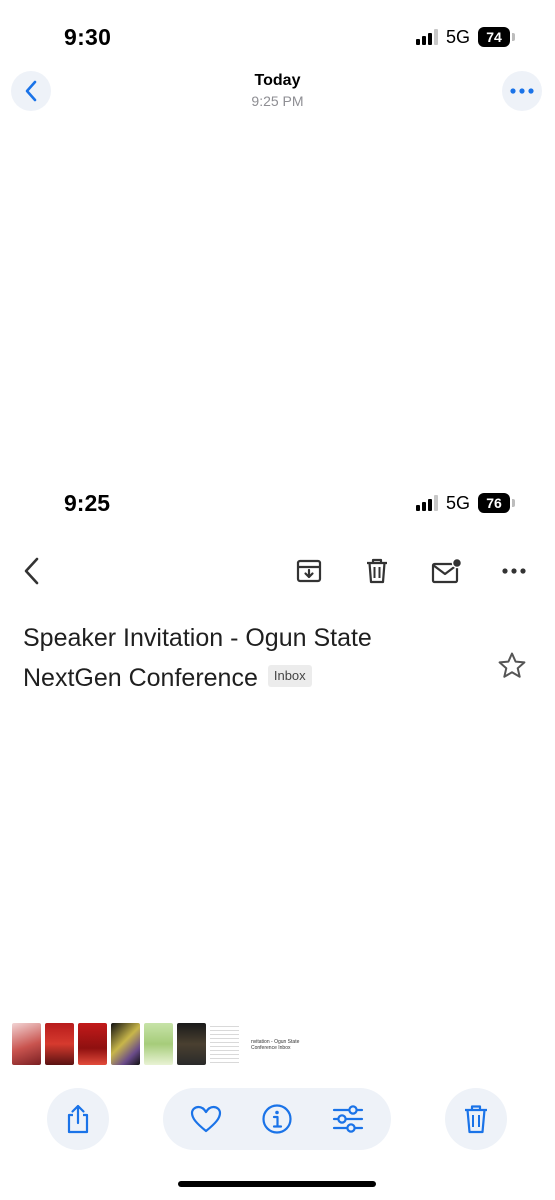 The image size is (555, 1200). What do you see at coordinates (289, 676) in the screenshot?
I see `inbox-label-chip: Inbox` at bounding box center [289, 676].